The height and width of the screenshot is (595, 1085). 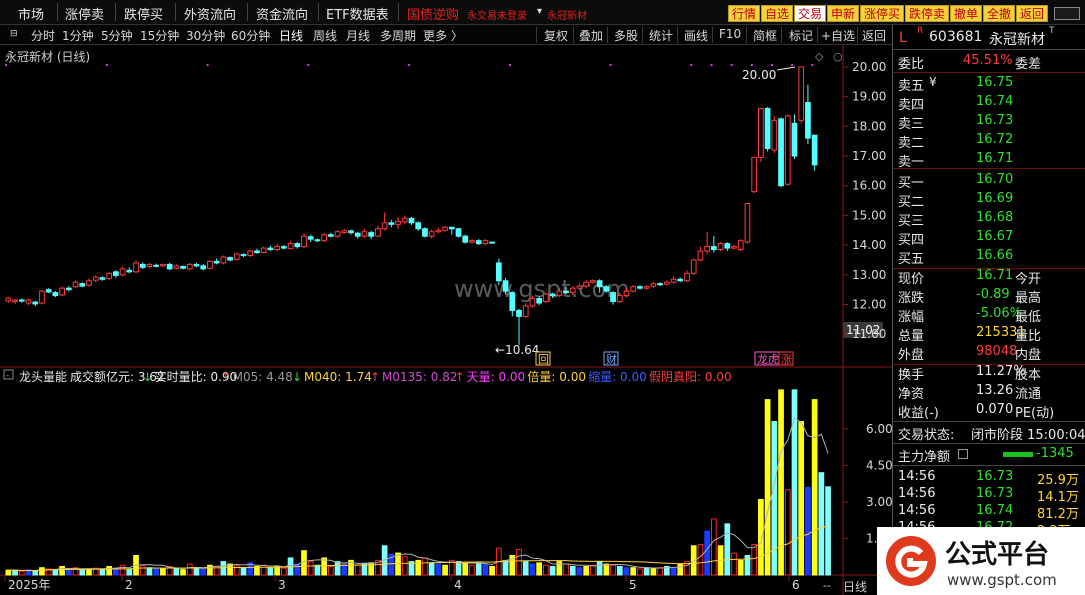 I want to click on diamond-icon: ◇, so click(x=819, y=56).